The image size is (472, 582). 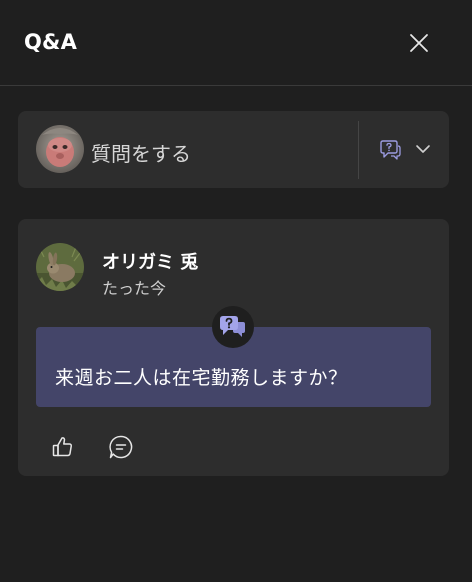 I want to click on macaque-avatar-icon, so click(x=60, y=149).